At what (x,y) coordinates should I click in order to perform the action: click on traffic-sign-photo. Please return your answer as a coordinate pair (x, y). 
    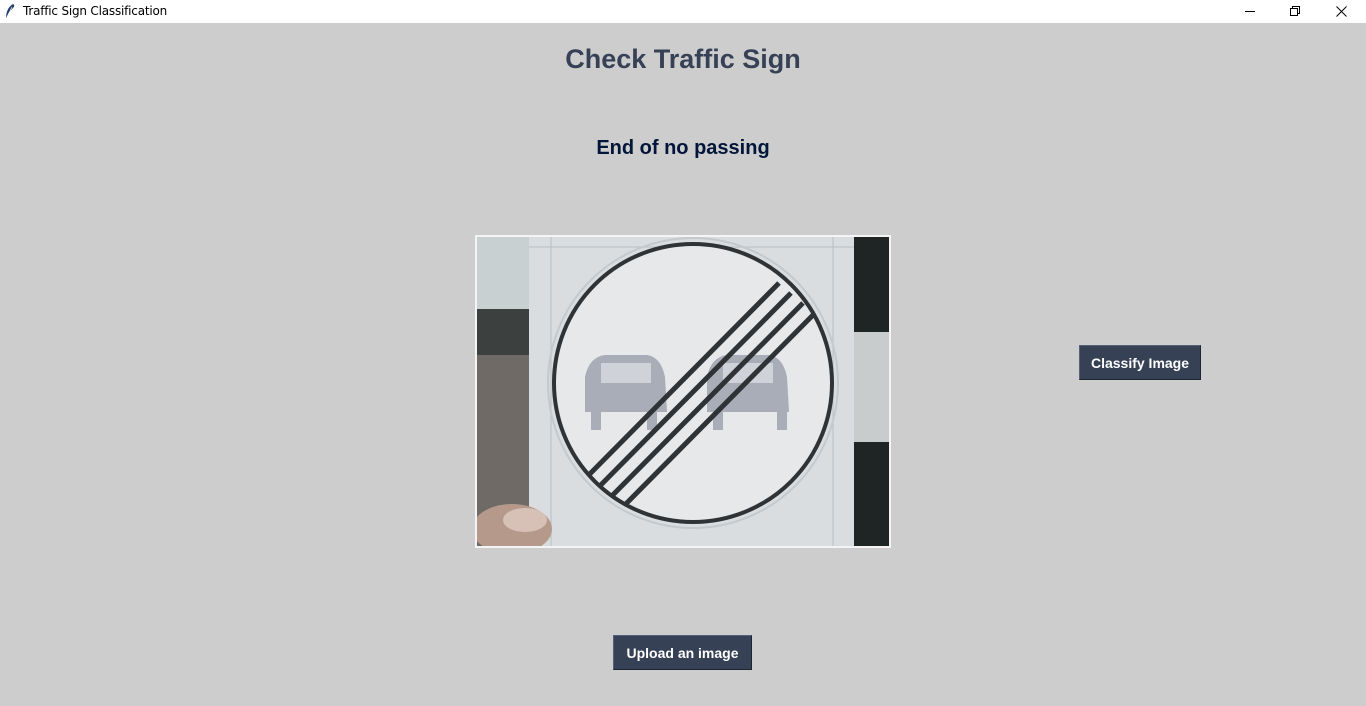
    Looking at the image, I should click on (683, 391).